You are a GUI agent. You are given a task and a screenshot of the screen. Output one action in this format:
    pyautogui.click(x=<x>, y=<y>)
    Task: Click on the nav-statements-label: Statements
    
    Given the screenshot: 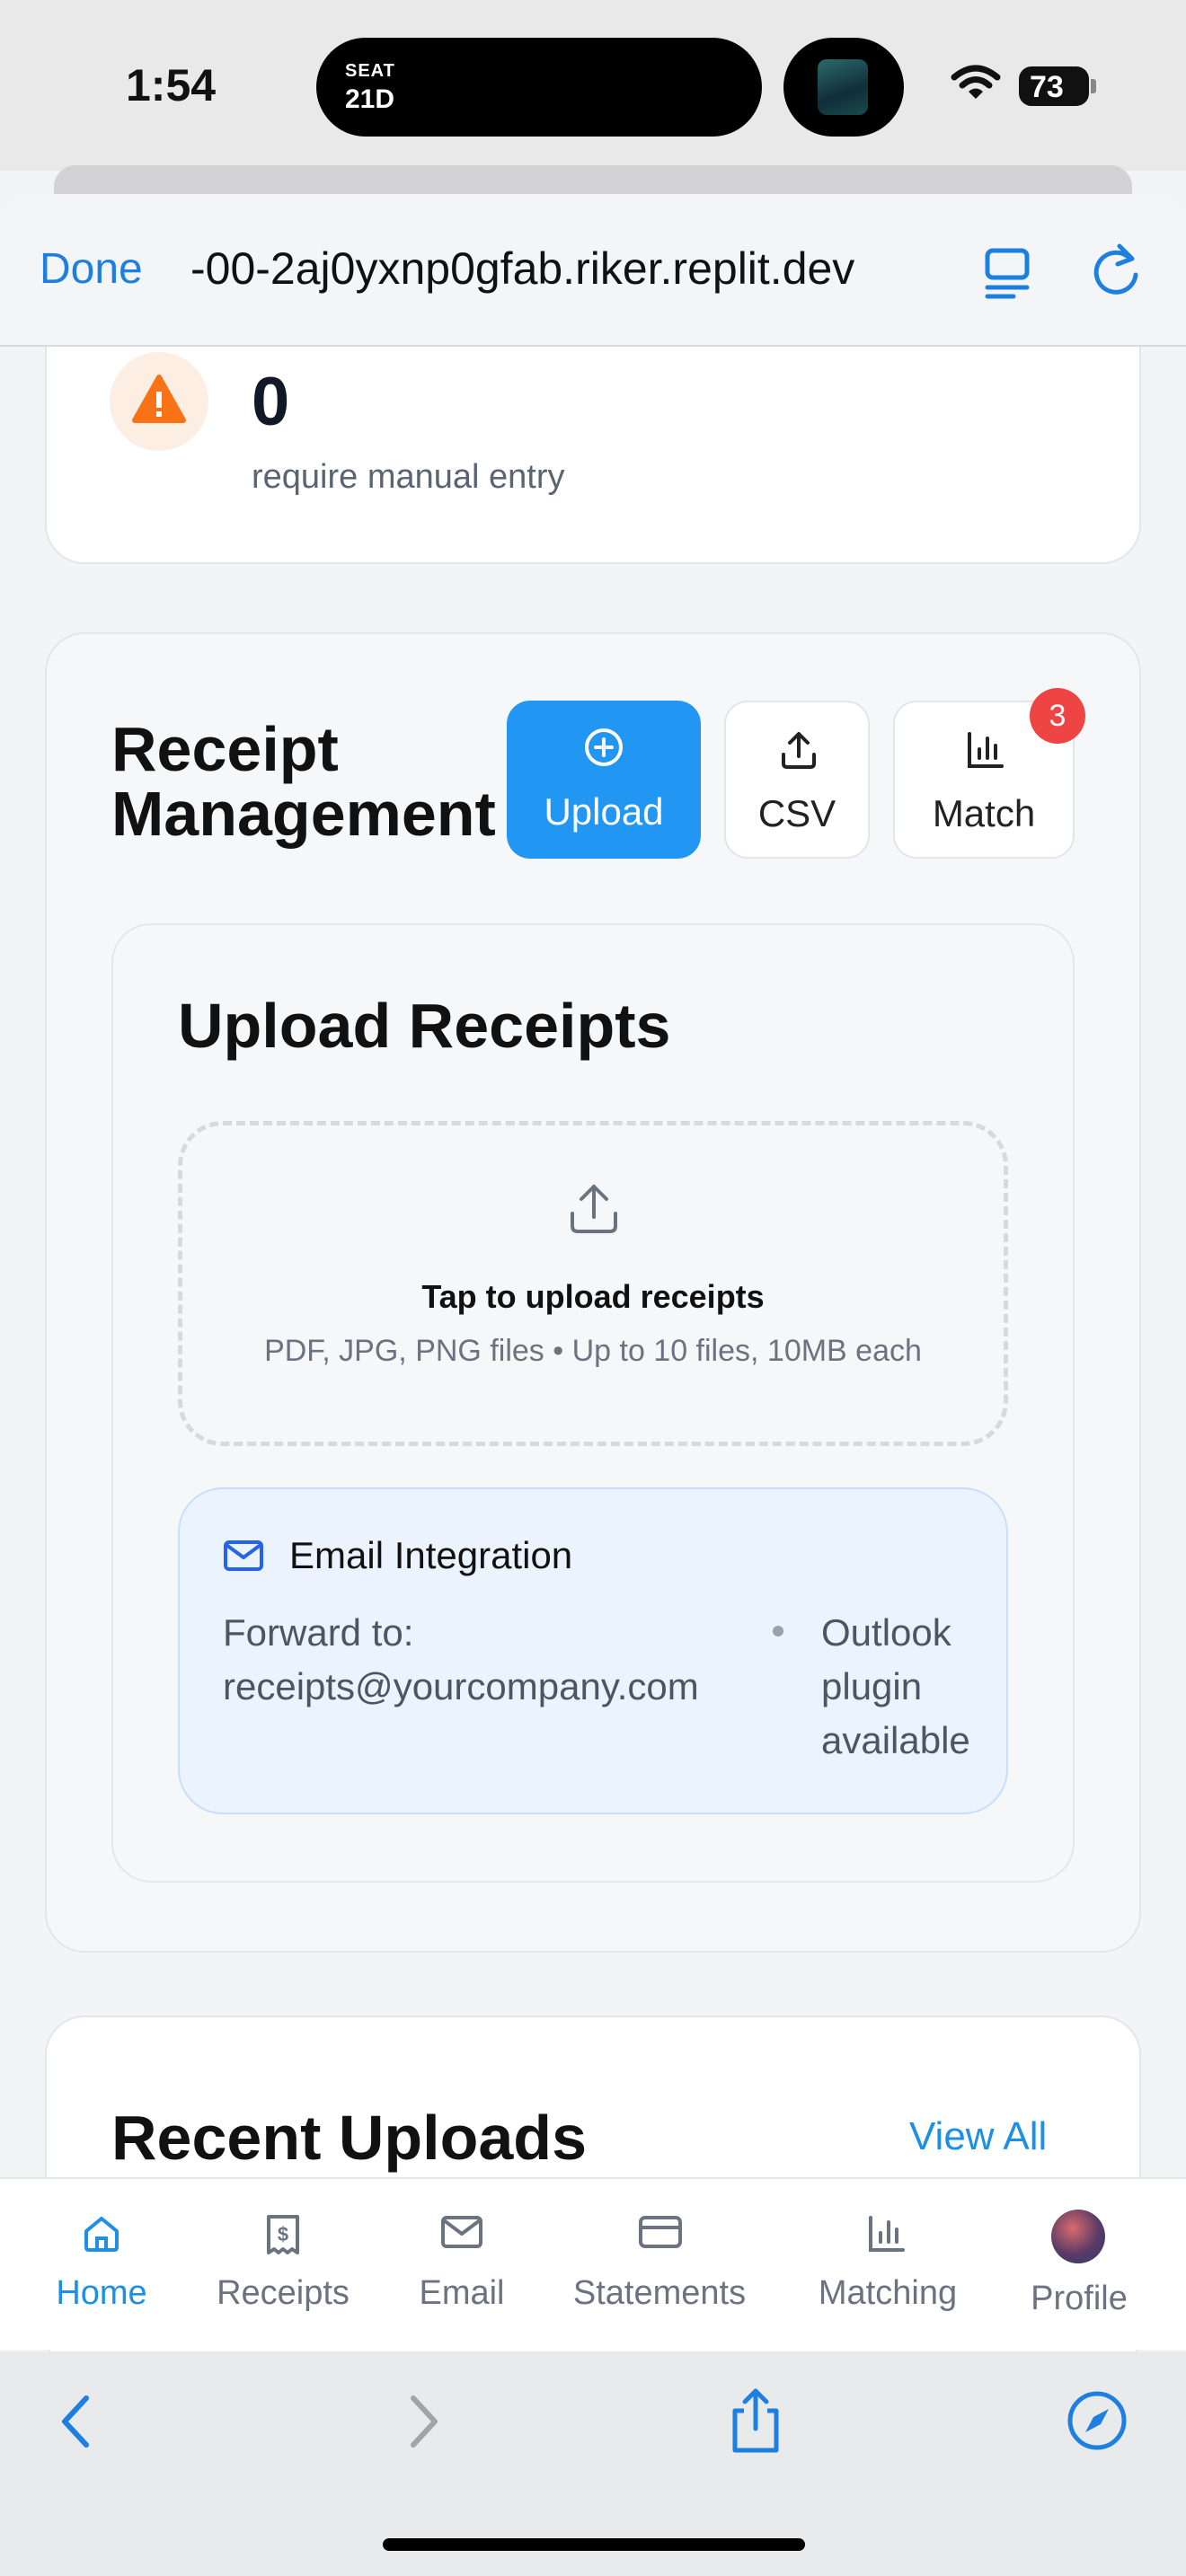 What is the action you would take?
    pyautogui.click(x=659, y=2293)
    